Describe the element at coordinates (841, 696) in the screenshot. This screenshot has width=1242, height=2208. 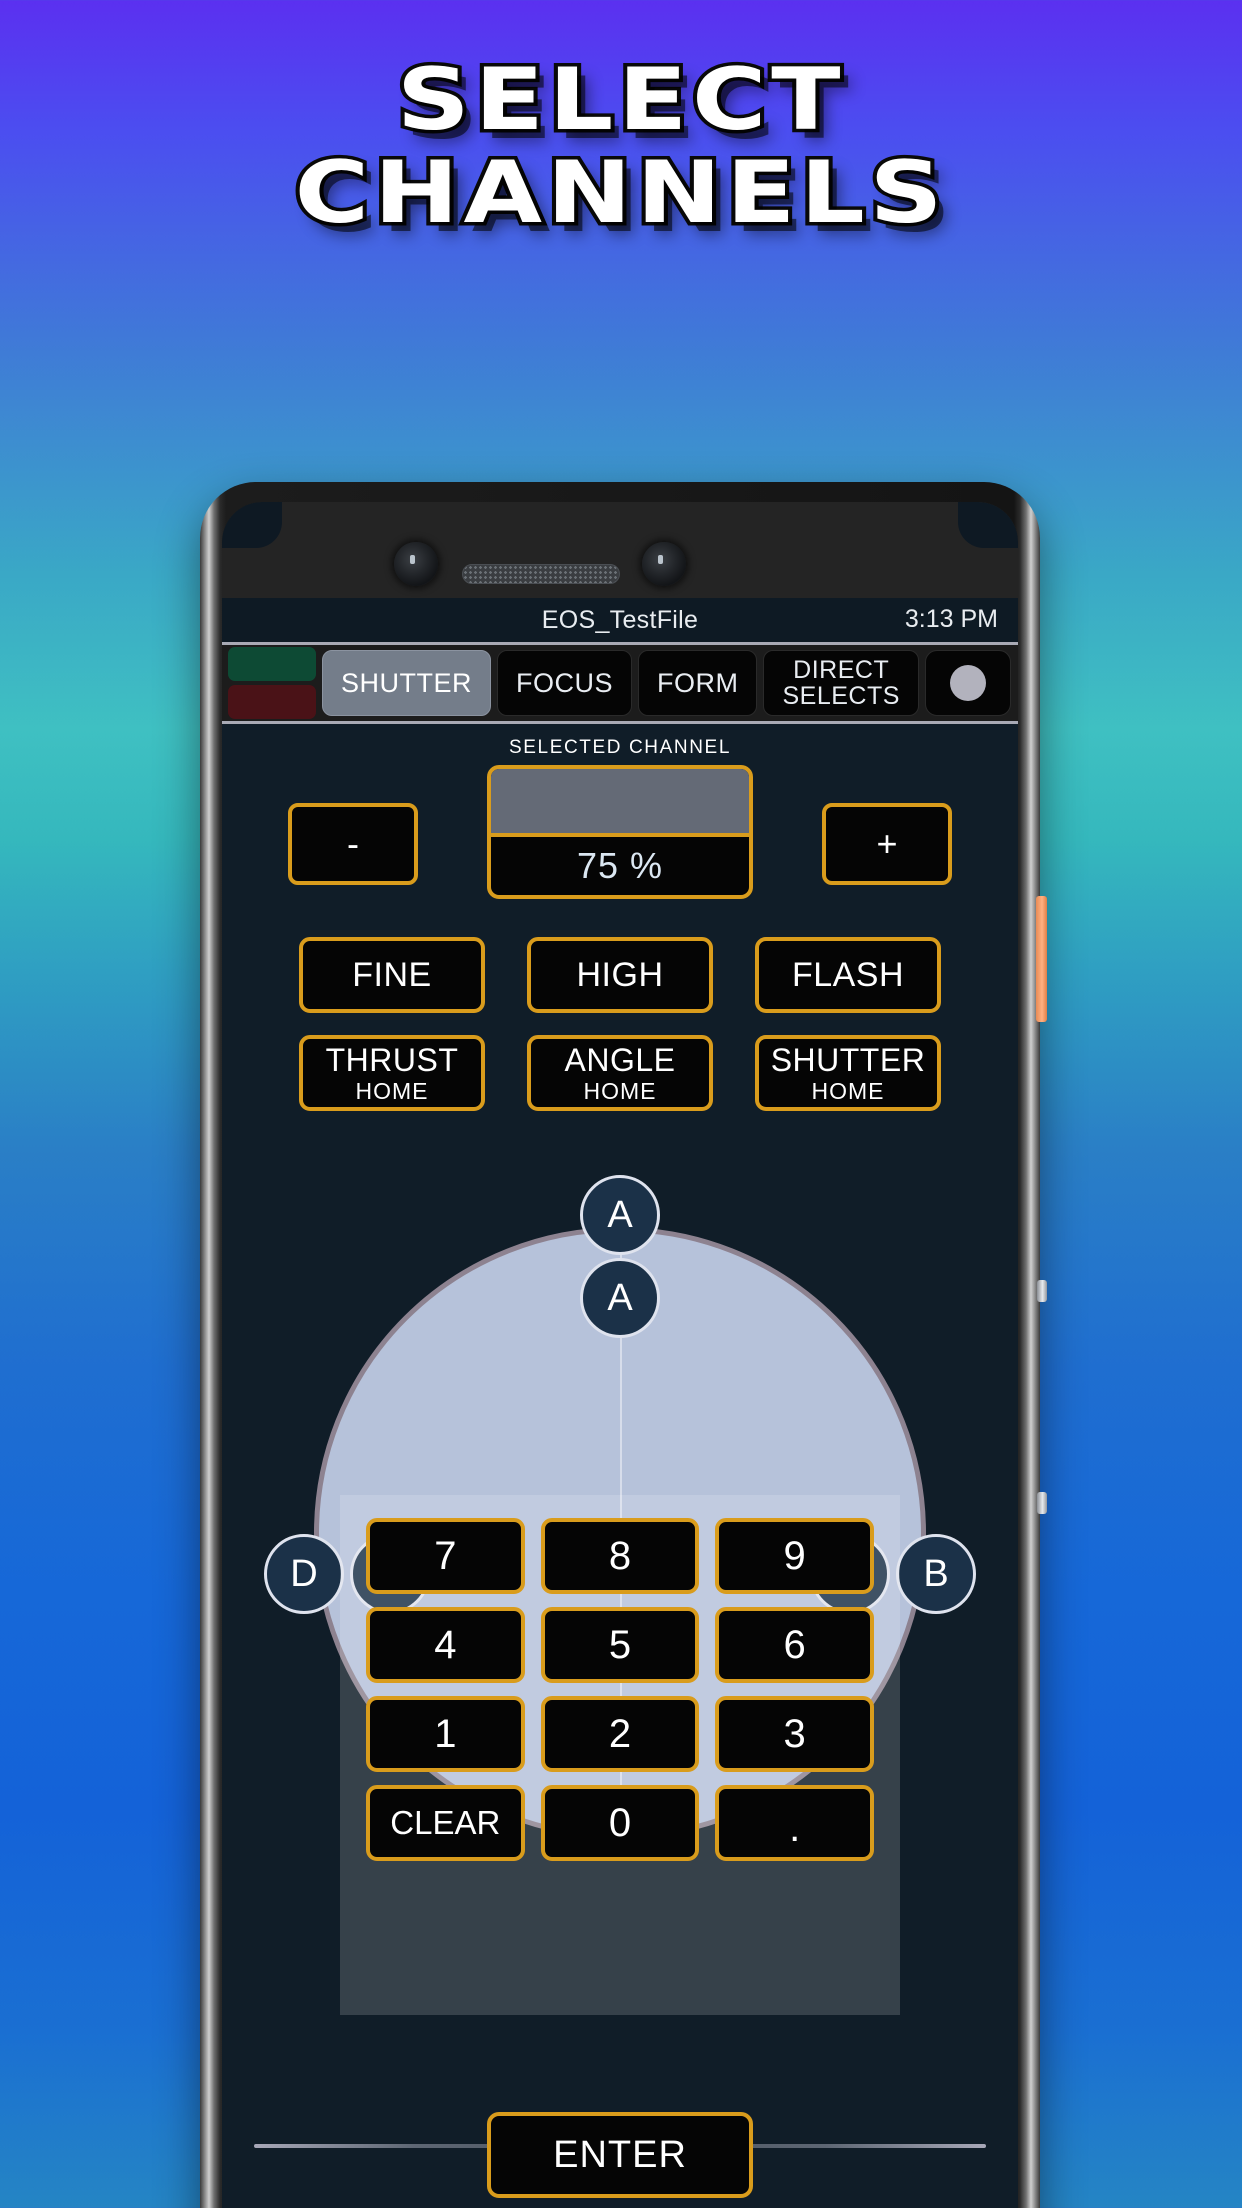
I see `tab-direct-selects-label-2: SELECTS` at that location.